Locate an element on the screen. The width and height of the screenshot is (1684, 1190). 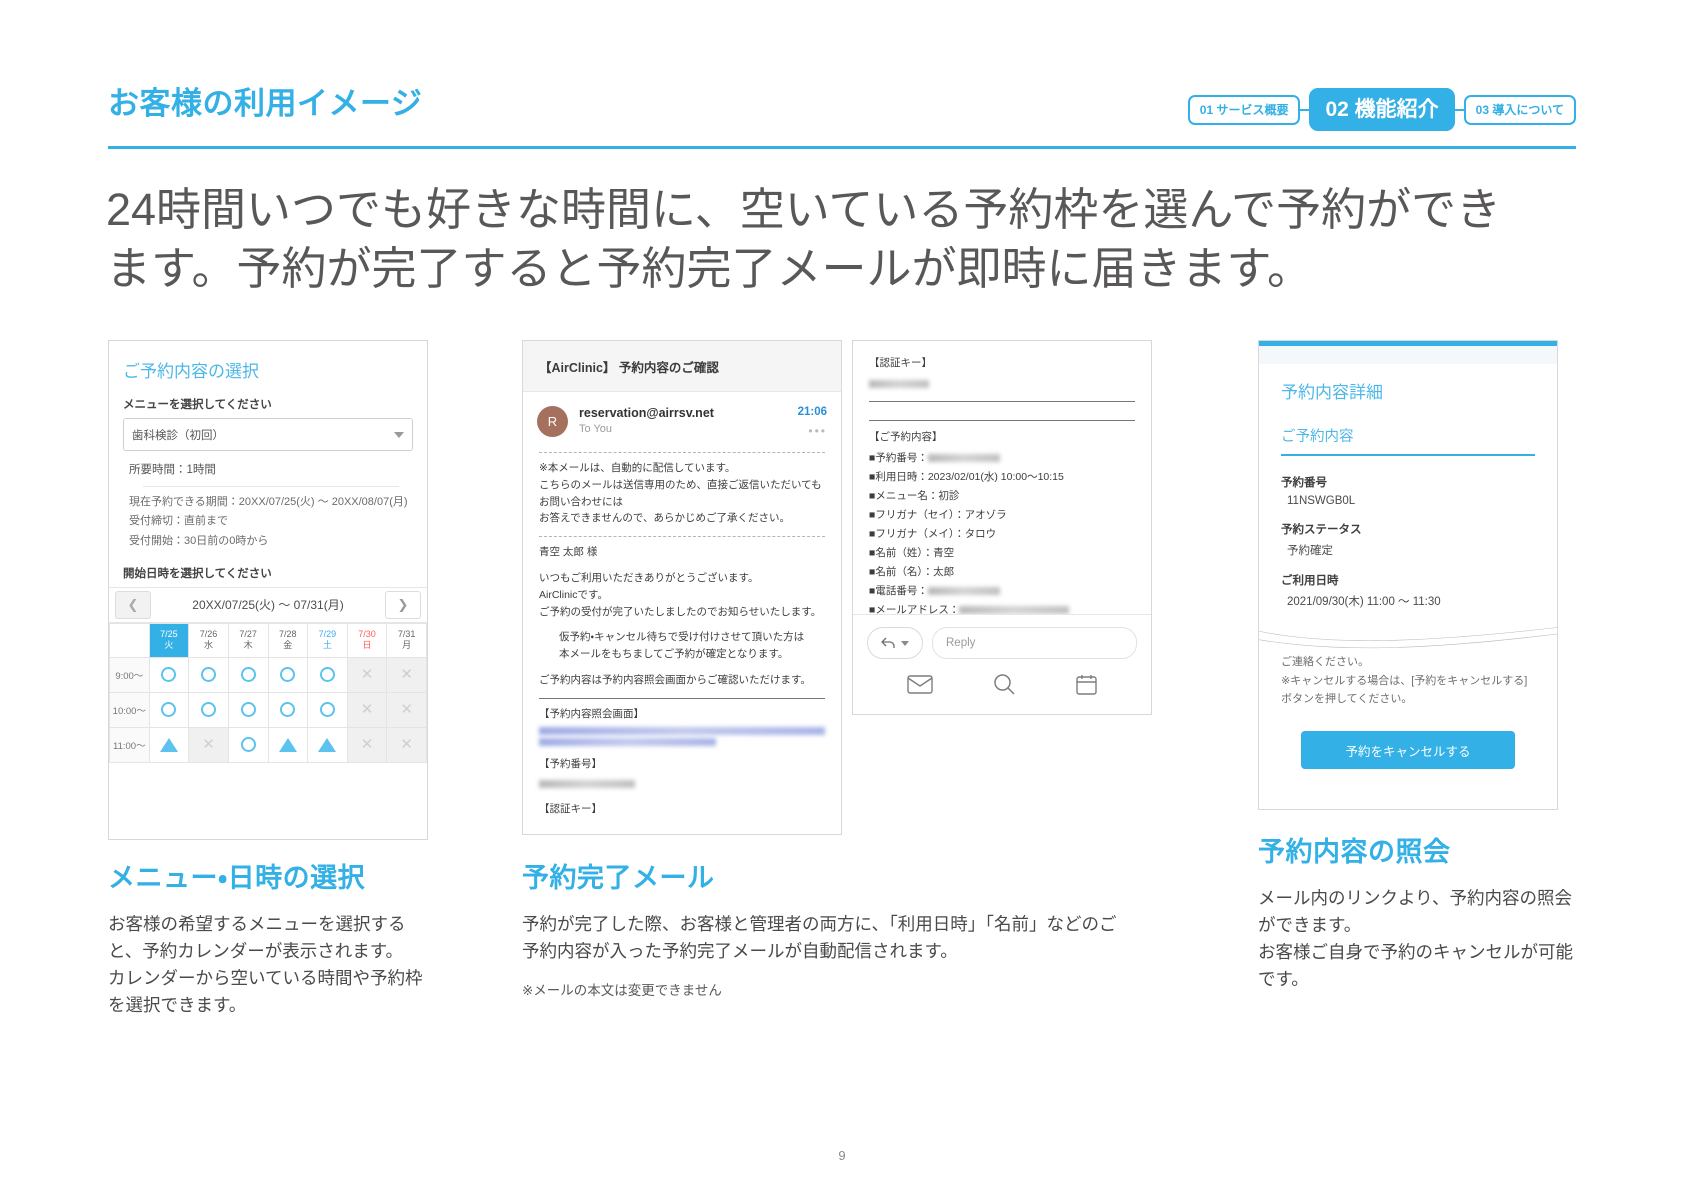
calendar-day-header: 7/27 木 is located at coordinates (248, 640).